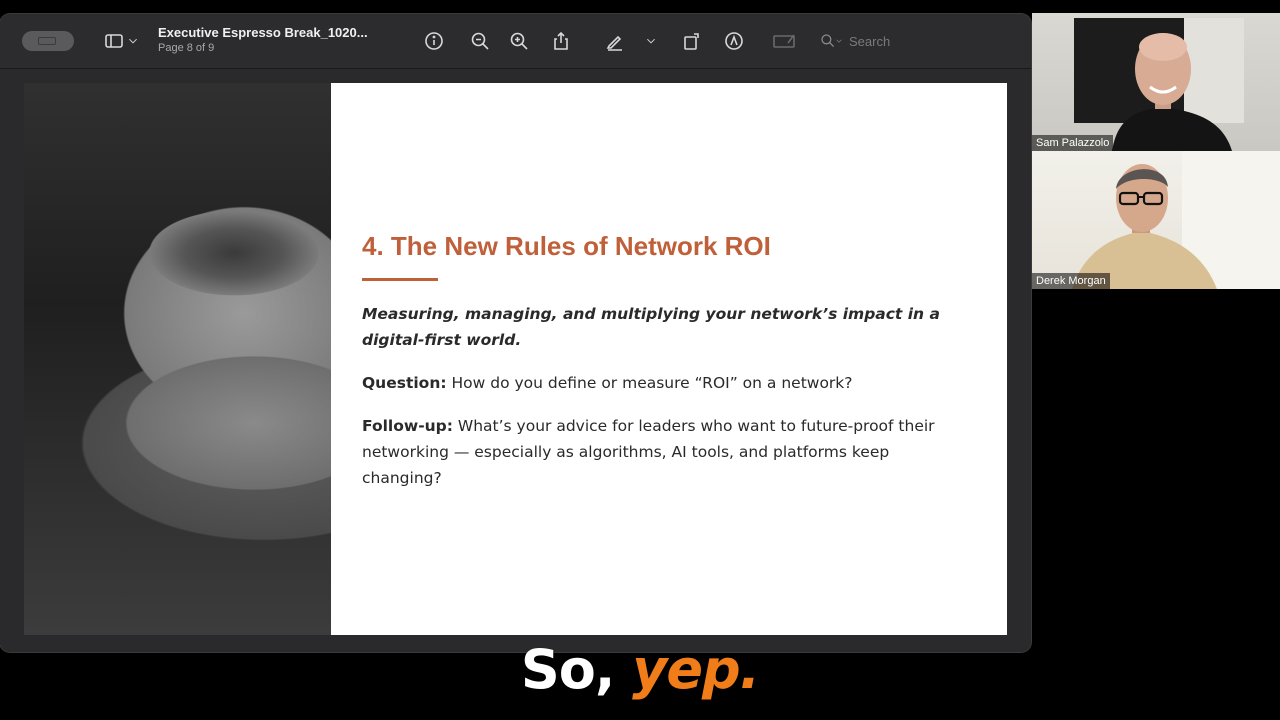 Image resolution: width=1280 pixels, height=720 pixels. I want to click on caption-word: So,, so click(568, 669).